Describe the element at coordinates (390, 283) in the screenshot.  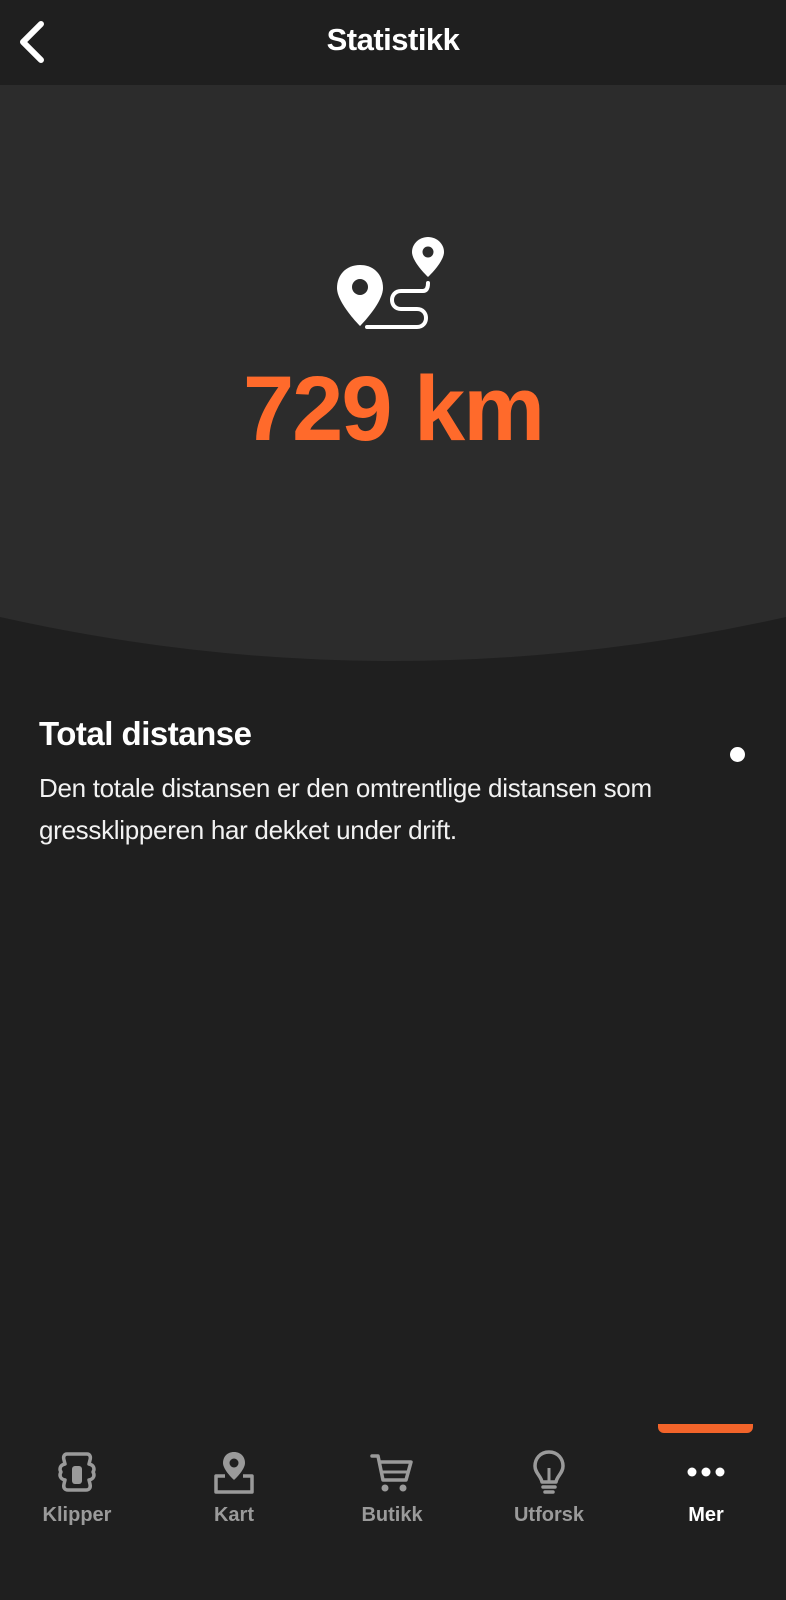
I see `route-pins-icon` at that location.